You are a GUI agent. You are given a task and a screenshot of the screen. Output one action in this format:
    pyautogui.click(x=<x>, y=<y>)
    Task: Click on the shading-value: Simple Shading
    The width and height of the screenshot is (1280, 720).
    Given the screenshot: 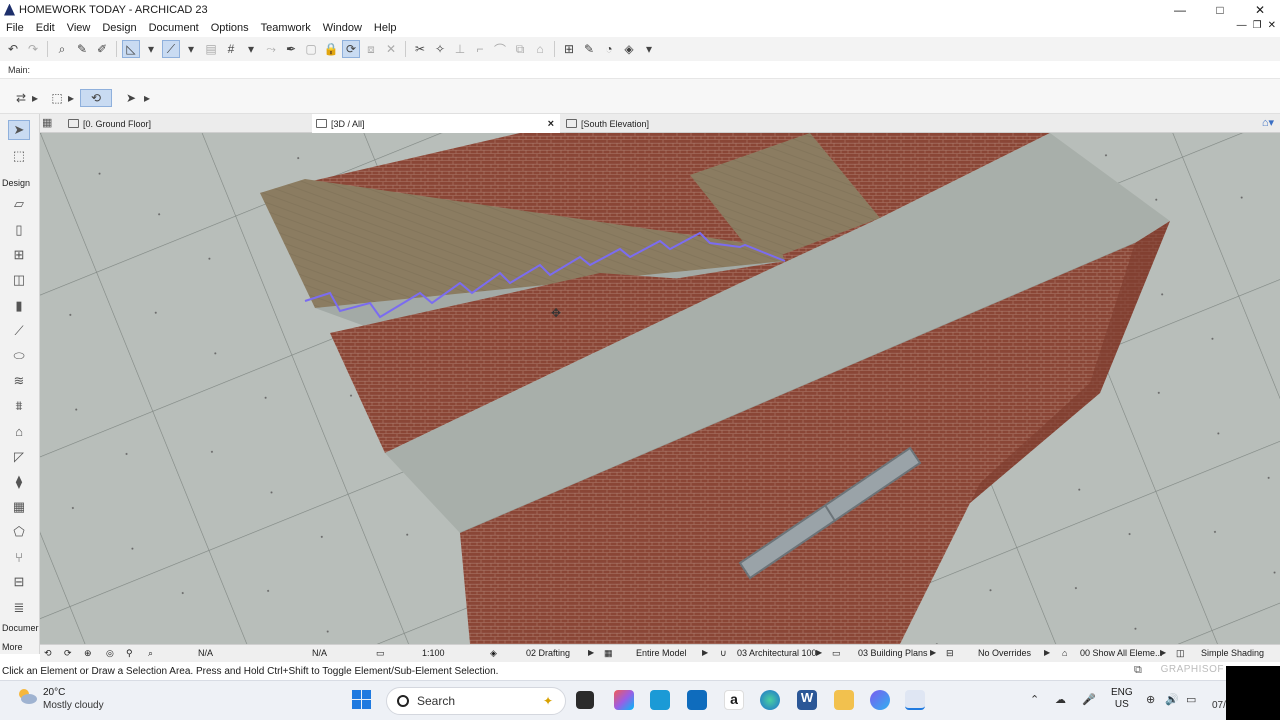 What is the action you would take?
    pyautogui.click(x=1232, y=653)
    